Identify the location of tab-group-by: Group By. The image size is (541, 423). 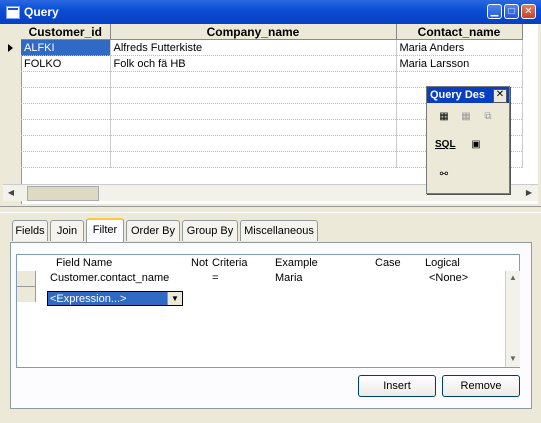
(210, 230).